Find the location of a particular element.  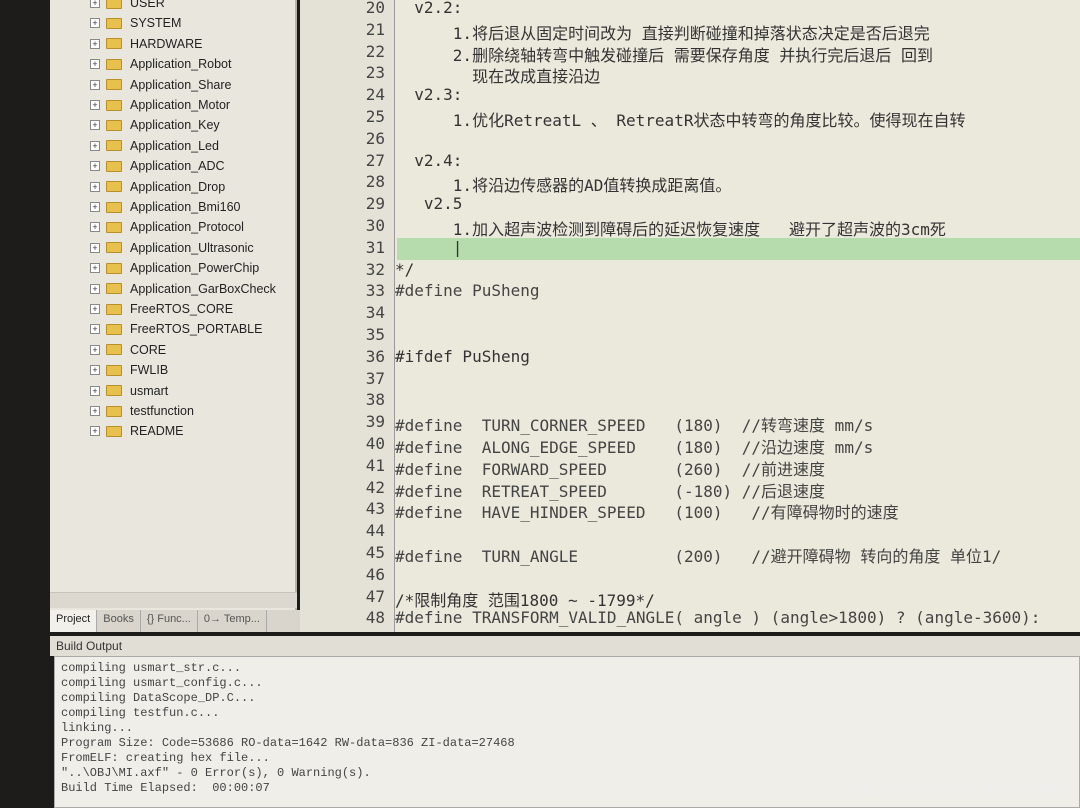

tree-item-freertos_portable: + FreeRTOS_PORTABLE is located at coordinates (176, 329).